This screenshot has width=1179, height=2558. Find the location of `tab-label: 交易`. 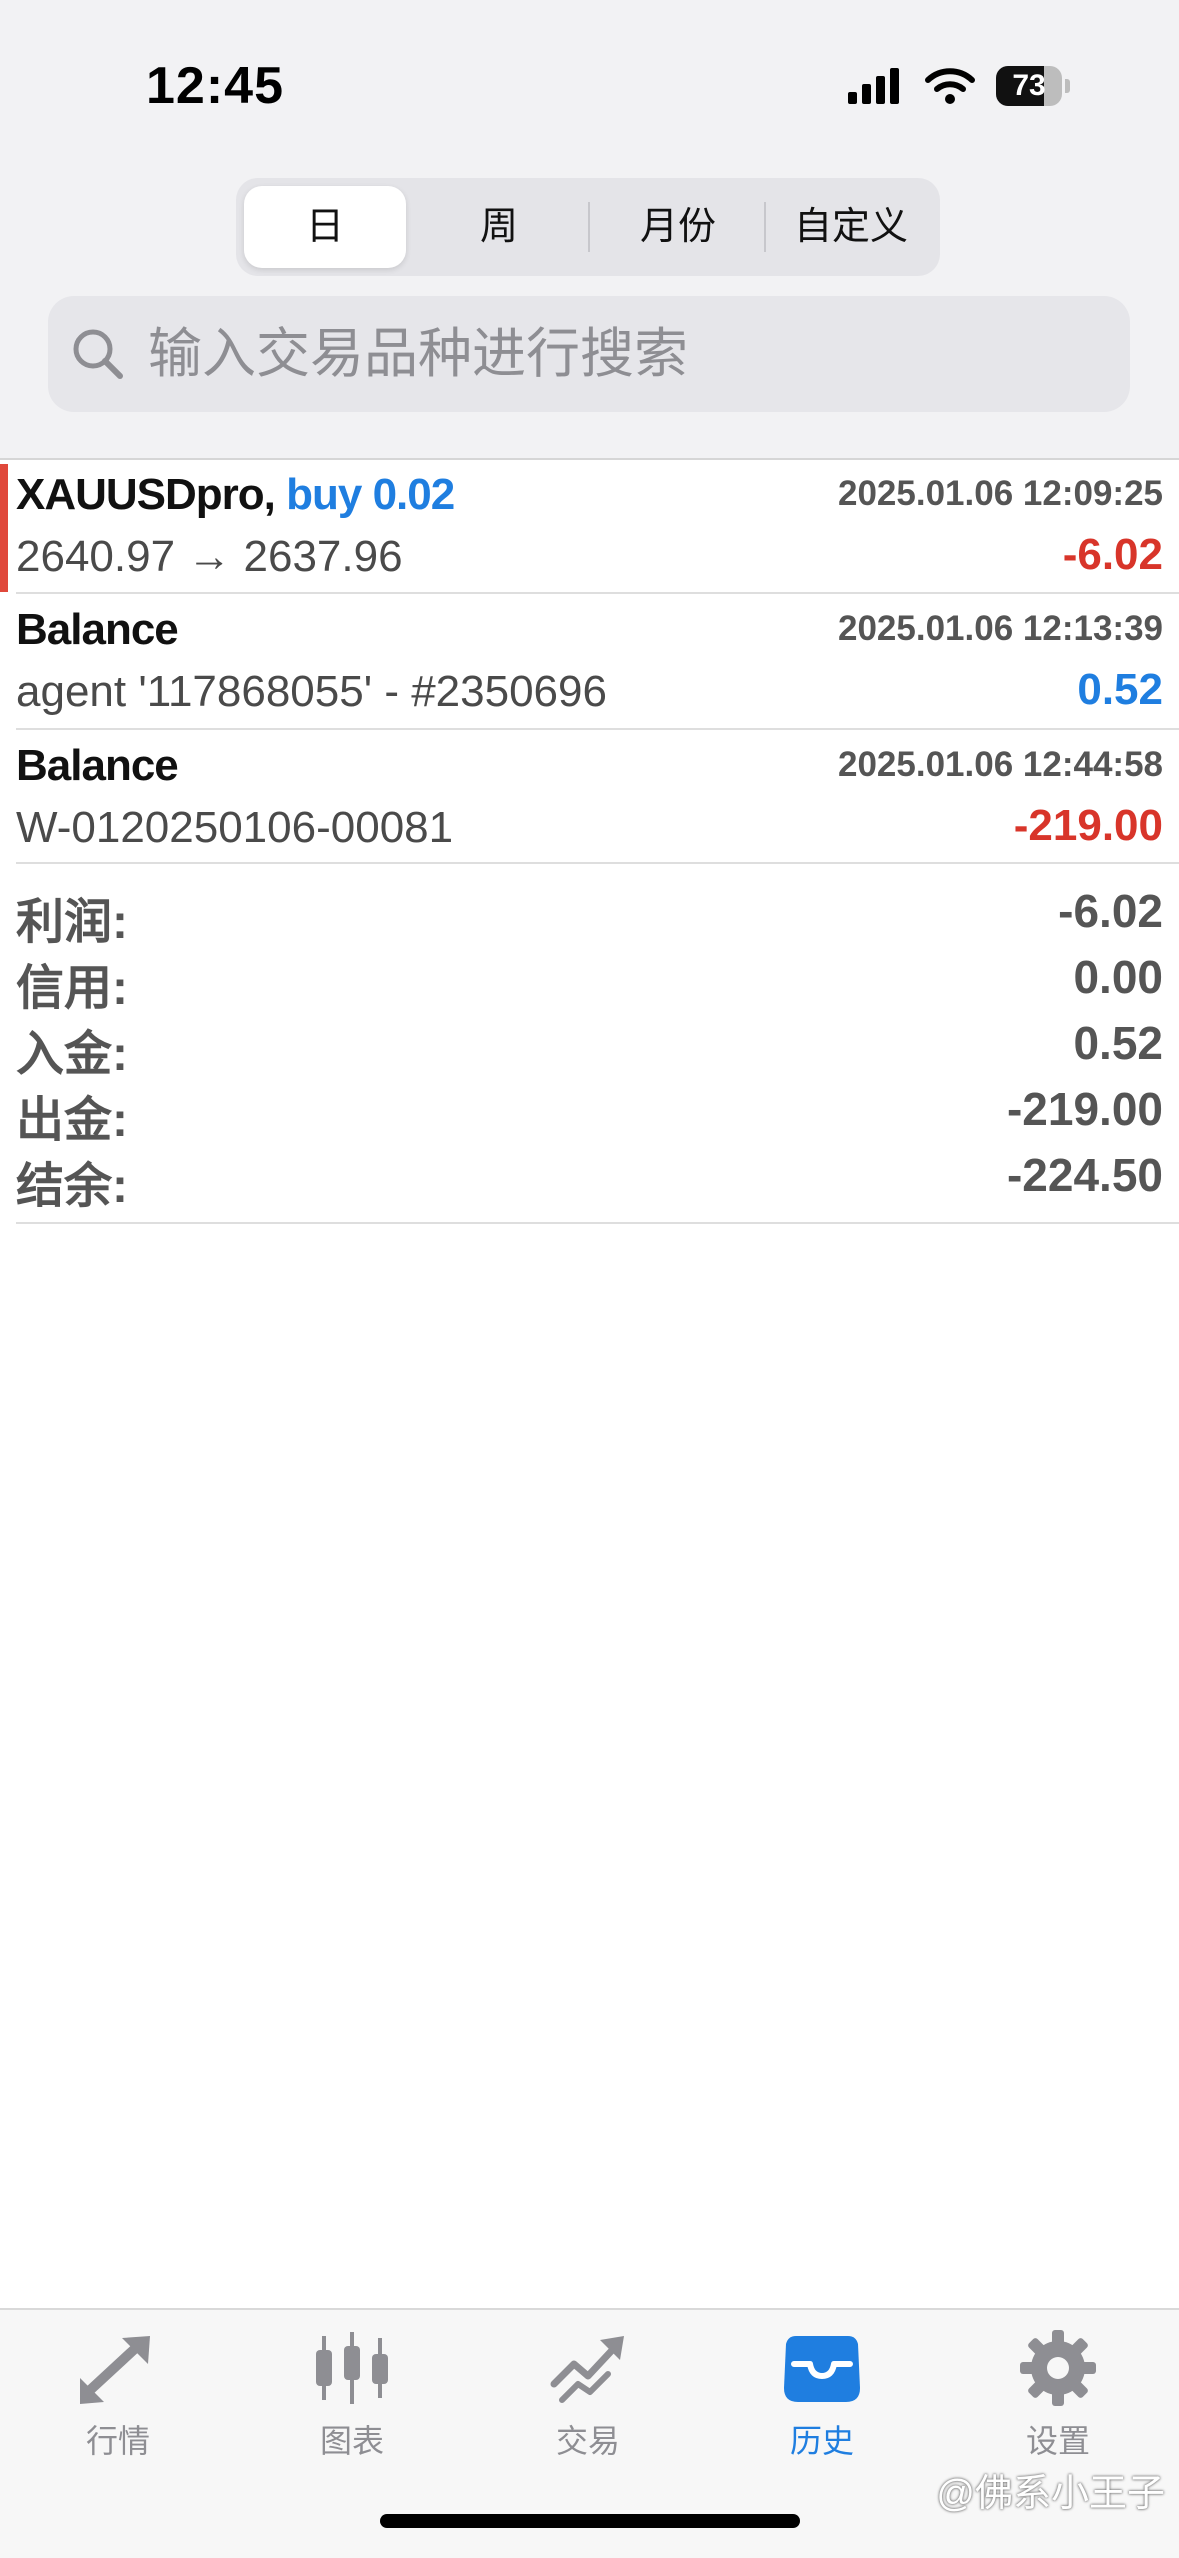

tab-label: 交易 is located at coordinates (587, 2441).